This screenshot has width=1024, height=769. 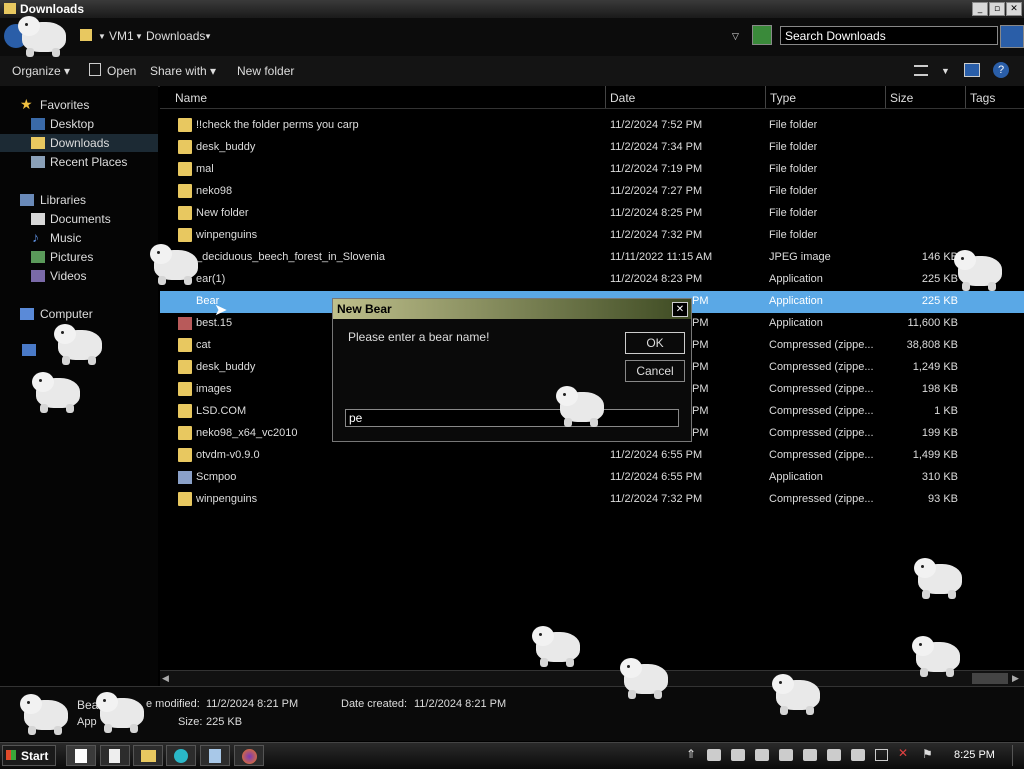 I want to click on nav-favorites: Favorites, so click(x=64, y=105).